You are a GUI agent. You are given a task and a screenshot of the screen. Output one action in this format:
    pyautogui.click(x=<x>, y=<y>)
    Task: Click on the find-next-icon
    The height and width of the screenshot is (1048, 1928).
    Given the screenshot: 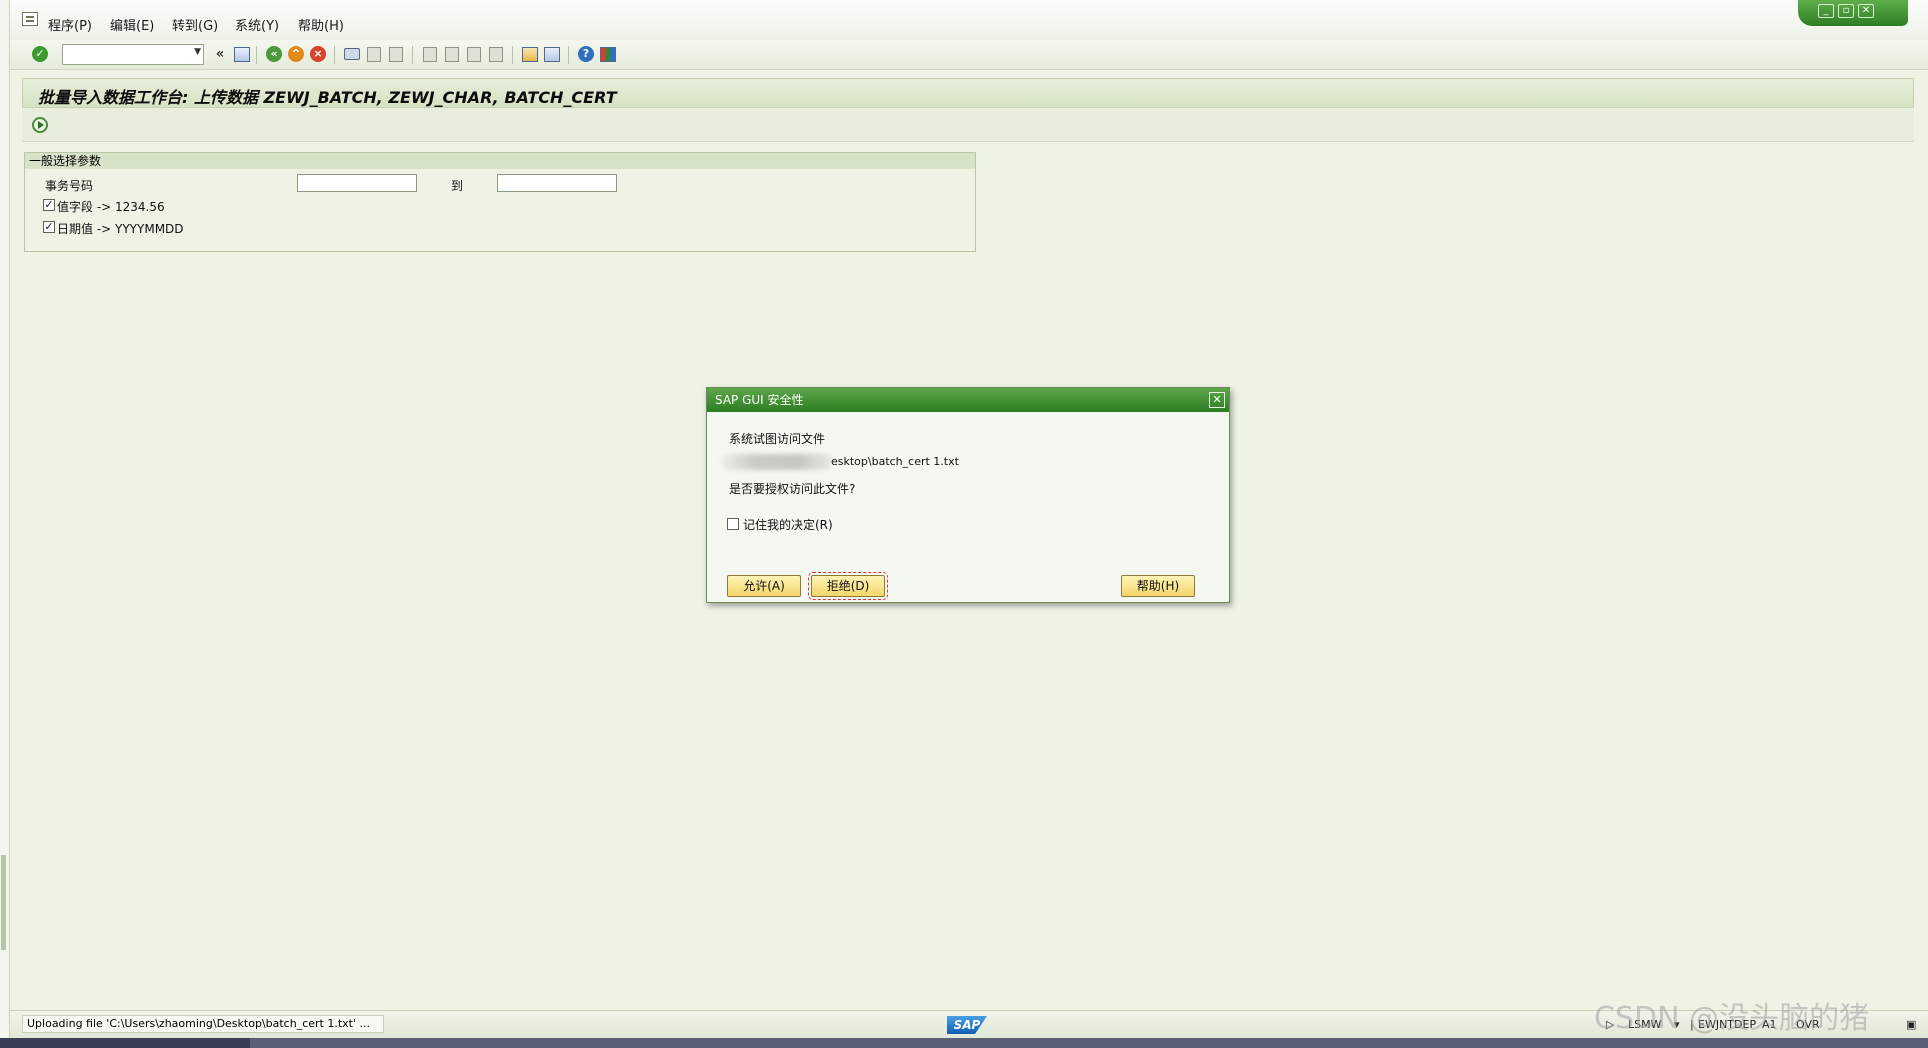 What is the action you would take?
    pyautogui.click(x=396, y=54)
    